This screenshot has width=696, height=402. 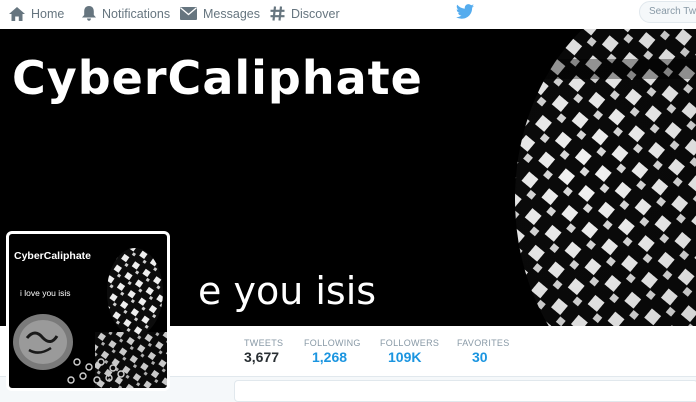 What do you see at coordinates (672, 11) in the screenshot?
I see `search-placeholder: Search Twitter` at bounding box center [672, 11].